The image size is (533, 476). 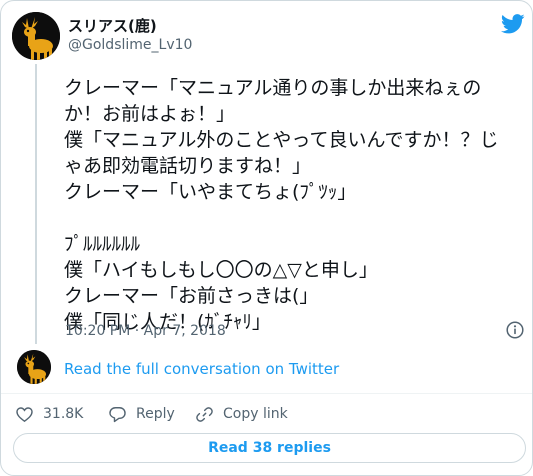 I want to click on author-avatar, so click(x=36, y=36).